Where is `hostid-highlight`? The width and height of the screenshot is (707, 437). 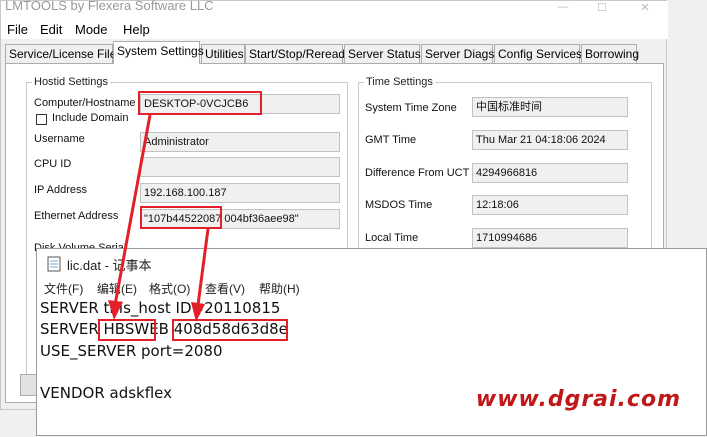
hostid-highlight is located at coordinates (230, 330).